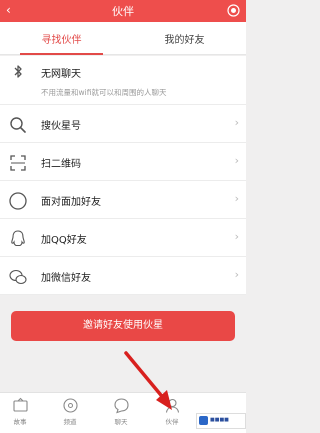 The width and height of the screenshot is (320, 433). I want to click on list-item-search-id: 搜伙星号 ›, so click(123, 124).